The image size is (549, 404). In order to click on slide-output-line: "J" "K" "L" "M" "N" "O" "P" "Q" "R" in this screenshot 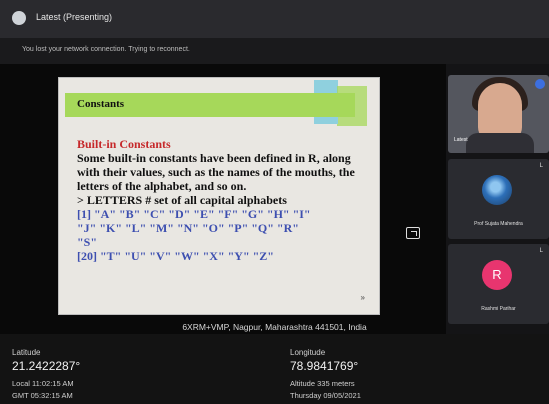, I will do `click(188, 228)`.